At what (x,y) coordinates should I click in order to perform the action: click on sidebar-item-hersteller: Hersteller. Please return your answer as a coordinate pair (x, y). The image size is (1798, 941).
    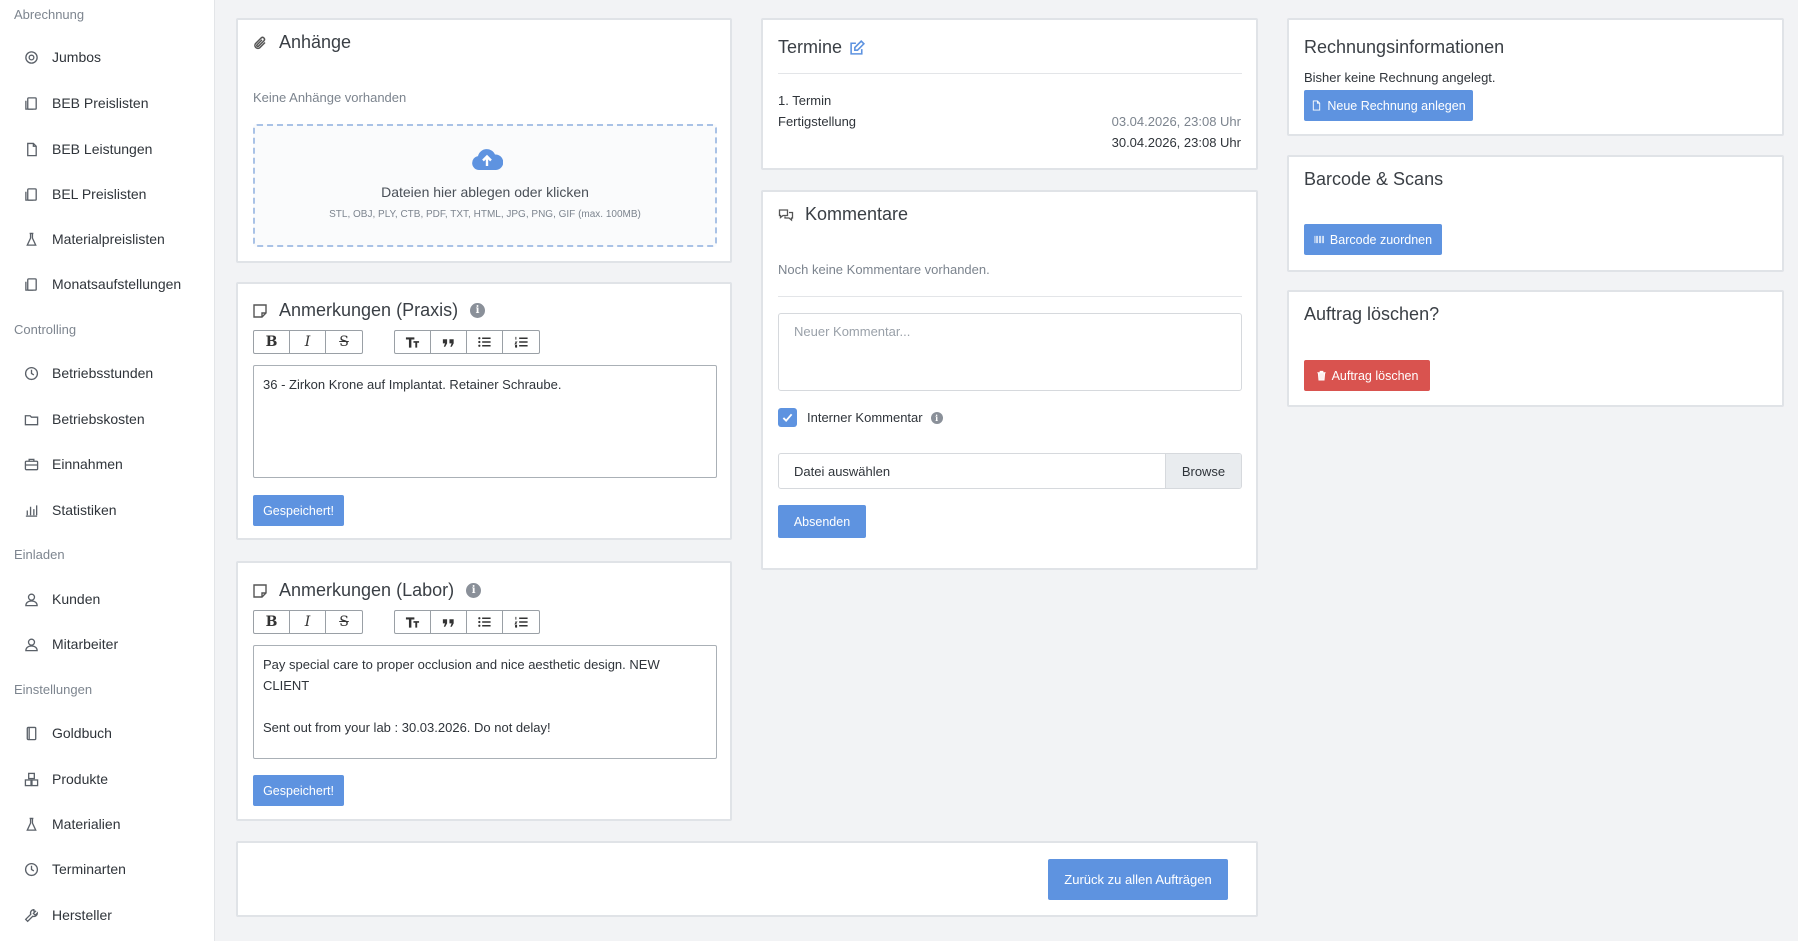
    Looking at the image, I should click on (107, 915).